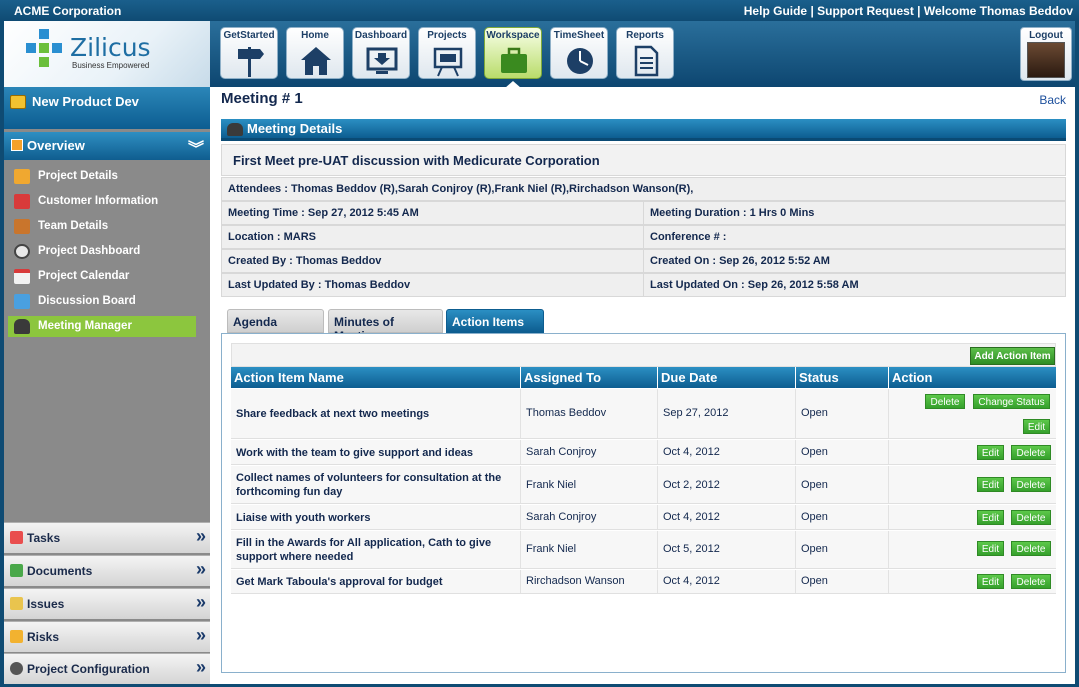 Image resolution: width=1079 pixels, height=687 pixels. Describe the element at coordinates (18, 102) in the screenshot. I see `project-icon` at that location.